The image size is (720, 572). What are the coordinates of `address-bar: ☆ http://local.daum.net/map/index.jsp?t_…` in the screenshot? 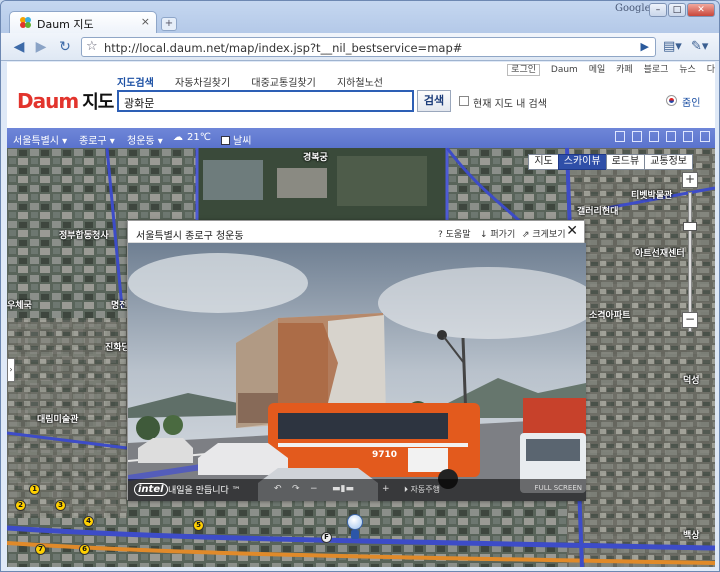 It's located at (368, 47).